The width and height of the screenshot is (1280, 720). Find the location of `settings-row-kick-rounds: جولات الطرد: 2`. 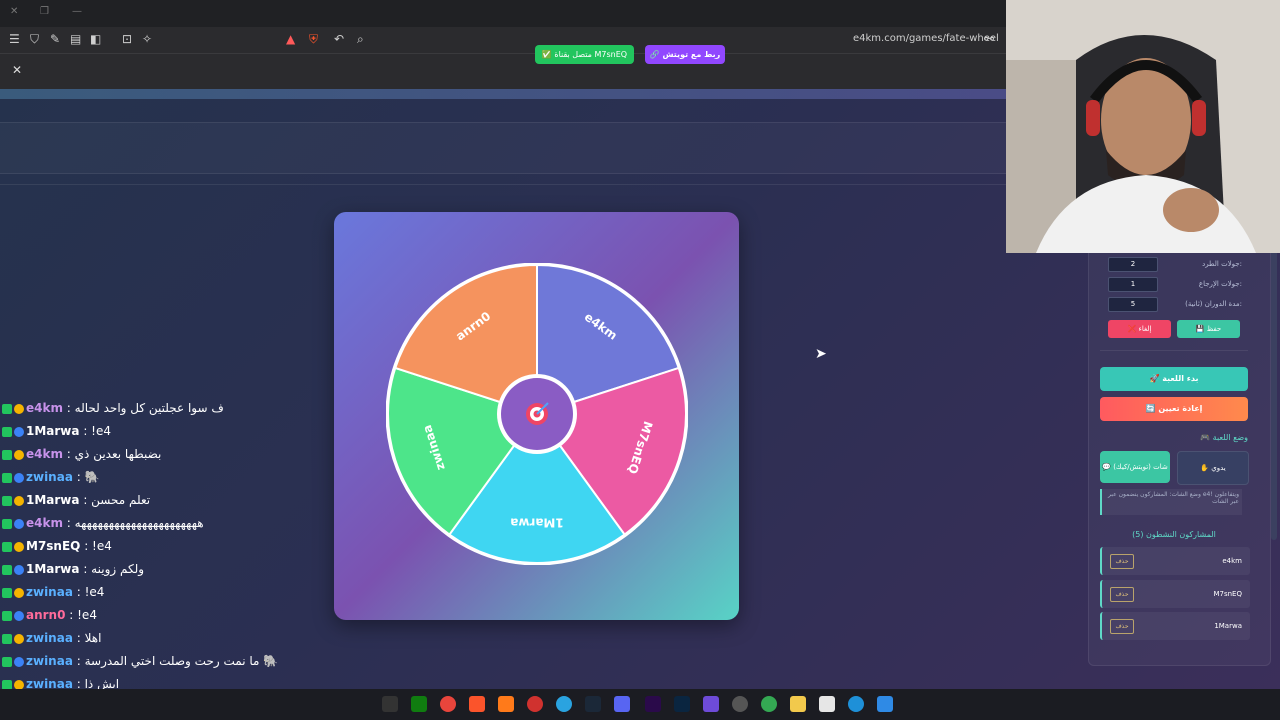

settings-row-kick-rounds: جولات الطرد: 2 is located at coordinates (1175, 264).